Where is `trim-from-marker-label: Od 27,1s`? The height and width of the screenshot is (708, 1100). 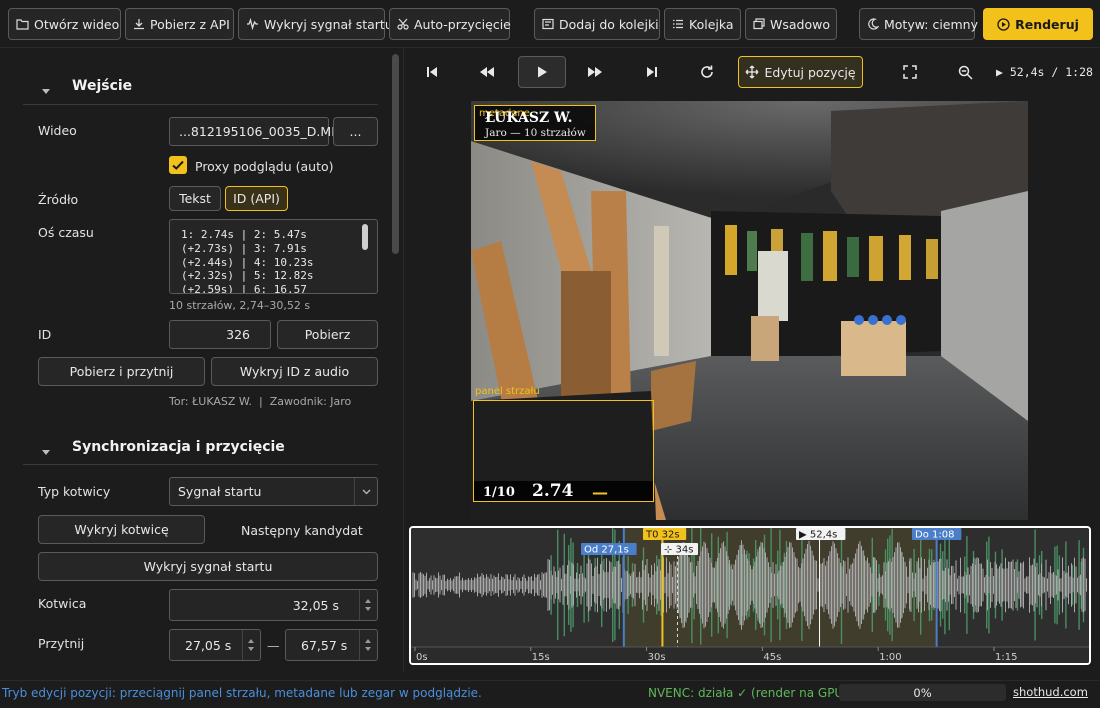 trim-from-marker-label: Od 27,1s is located at coordinates (606, 550).